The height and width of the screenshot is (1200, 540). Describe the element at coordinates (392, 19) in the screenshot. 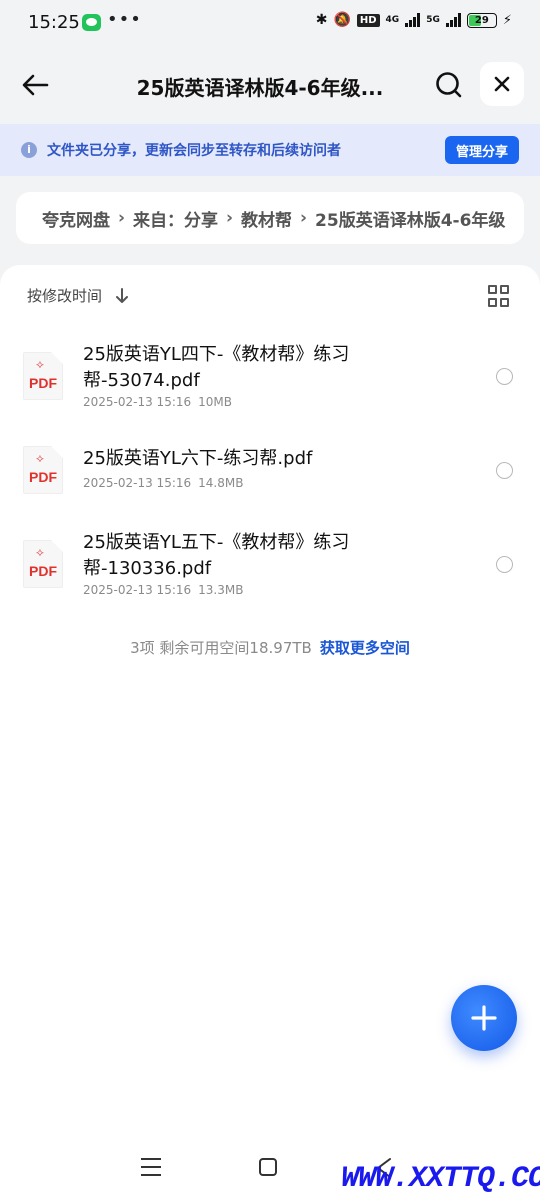

I see `network-4g-label: 4G` at that location.